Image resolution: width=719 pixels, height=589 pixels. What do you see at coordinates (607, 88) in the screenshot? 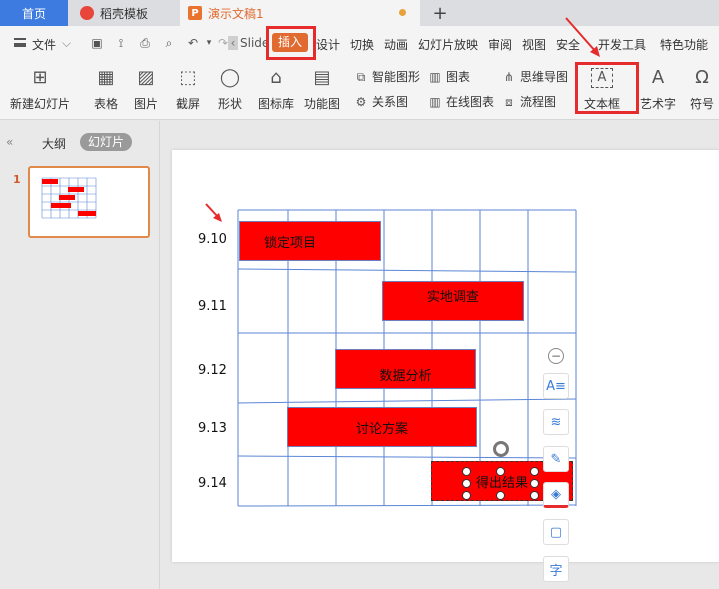
I see `textbox-highlight-box` at bounding box center [607, 88].